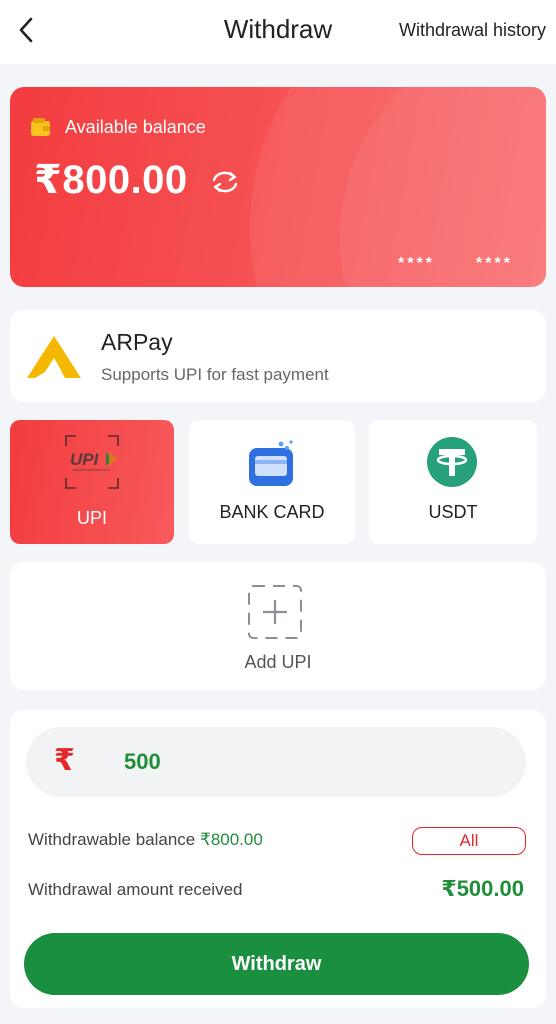  I want to click on method-label: USDT, so click(453, 512).